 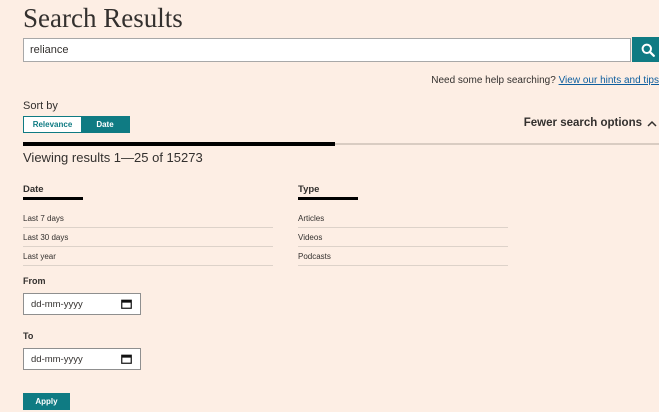 I want to click on date-filter-last-30-days: Last 30 days, so click(x=148, y=237).